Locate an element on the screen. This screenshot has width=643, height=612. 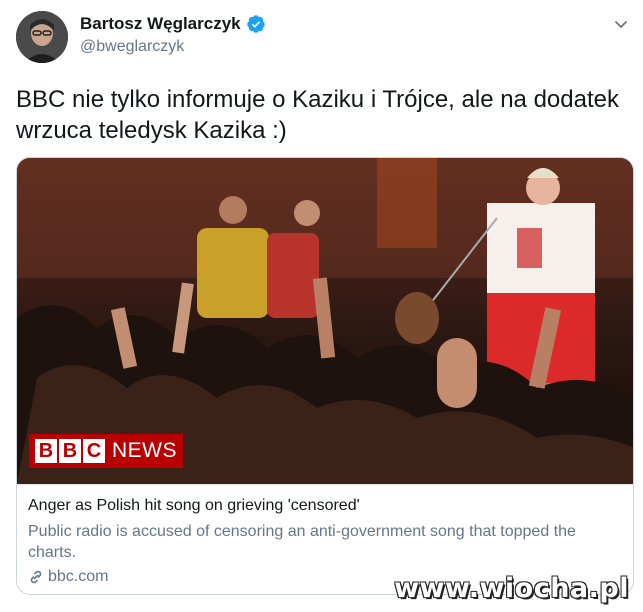
verified-badge-icon is located at coordinates (256, 24).